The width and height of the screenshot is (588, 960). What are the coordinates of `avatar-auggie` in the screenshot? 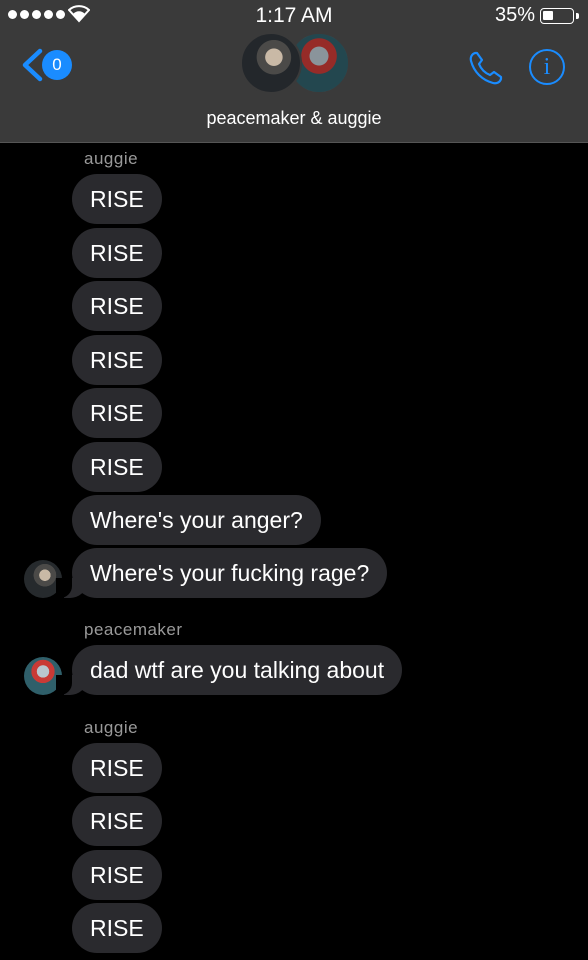 It's located at (271, 63).